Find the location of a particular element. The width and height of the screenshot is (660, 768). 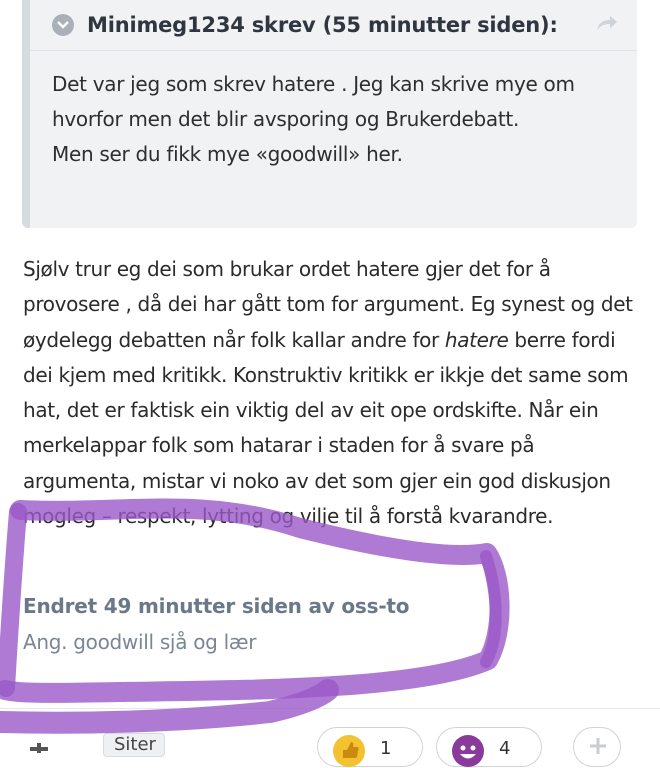

quote-line: Men ser du fikk mye «goodwill» her. is located at coordinates (227, 154).